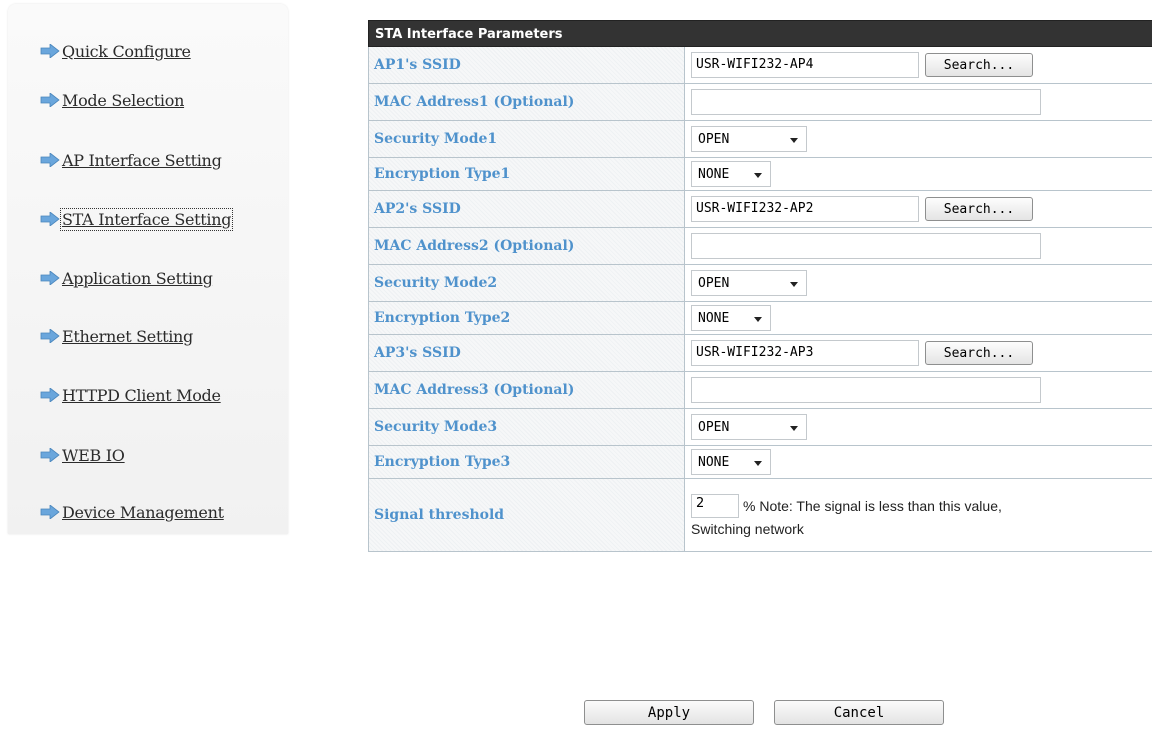 This screenshot has width=1152, height=729. Describe the element at coordinates (527, 427) in the screenshot. I see `security-mode3-label: Security Mode3` at that location.